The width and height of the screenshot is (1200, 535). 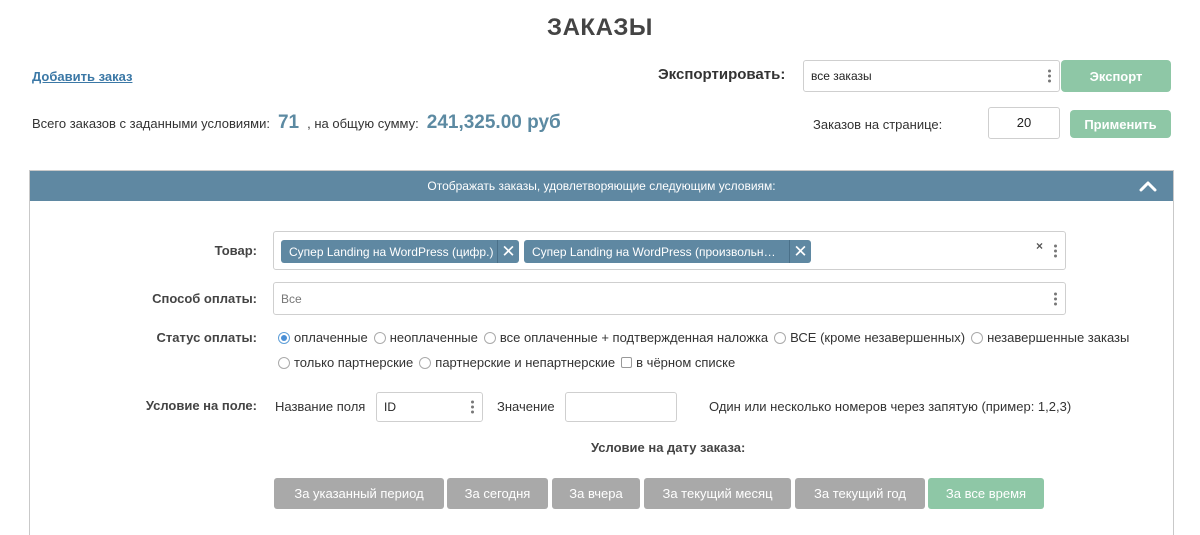 I want to click on radio-option: оплаченные, so click(x=323, y=337).